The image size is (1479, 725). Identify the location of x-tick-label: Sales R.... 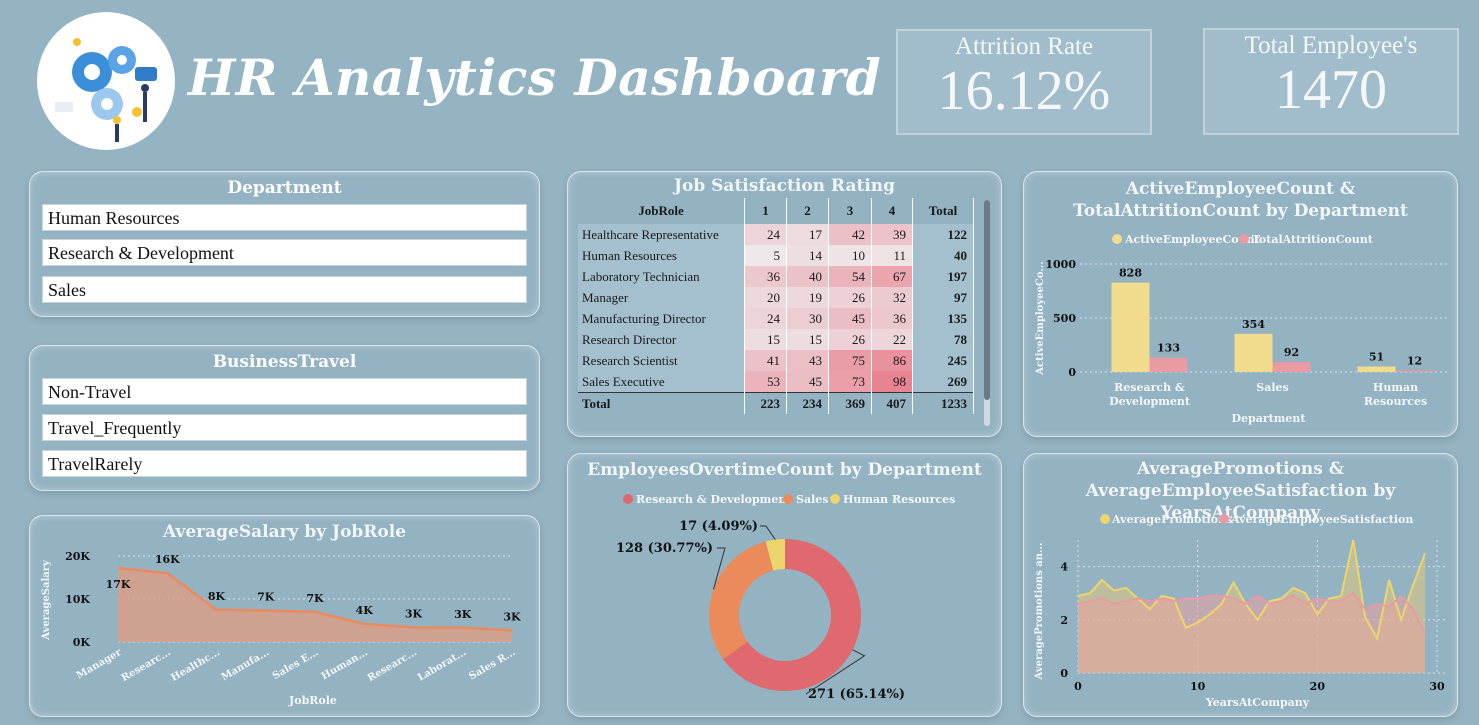
(492, 664).